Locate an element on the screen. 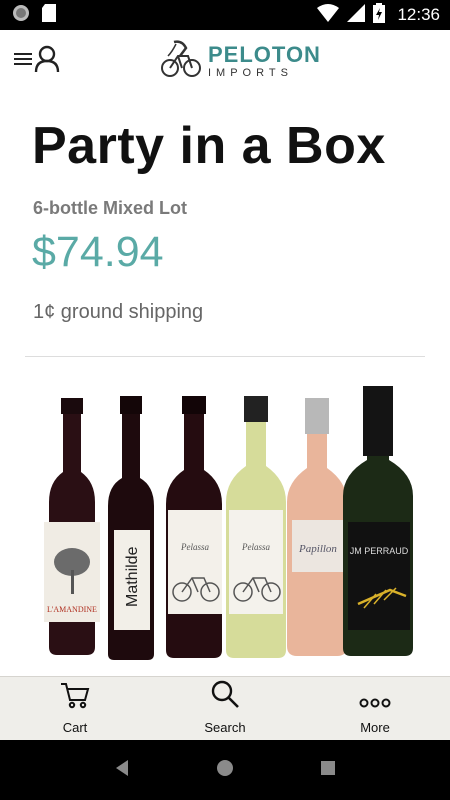 Image resolution: width=450 pixels, height=800 pixels. bottle-label-5: Papillon is located at coordinates (317, 549).